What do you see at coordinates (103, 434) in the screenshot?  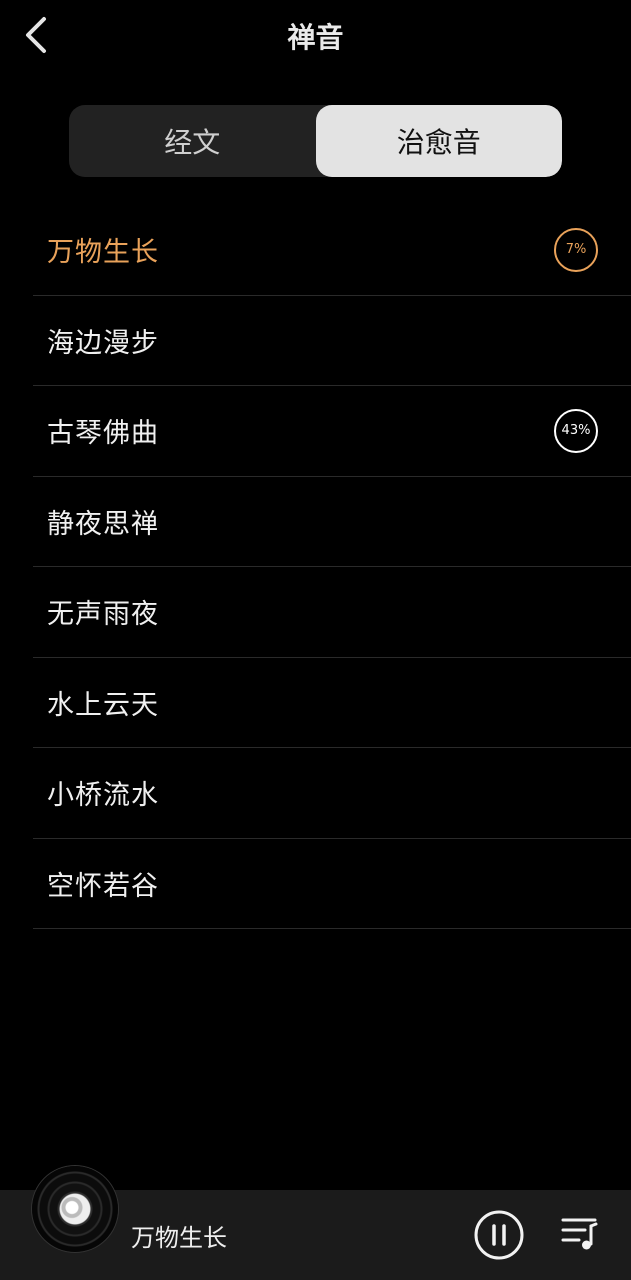 I see `track-name: 古琴佛曲` at bounding box center [103, 434].